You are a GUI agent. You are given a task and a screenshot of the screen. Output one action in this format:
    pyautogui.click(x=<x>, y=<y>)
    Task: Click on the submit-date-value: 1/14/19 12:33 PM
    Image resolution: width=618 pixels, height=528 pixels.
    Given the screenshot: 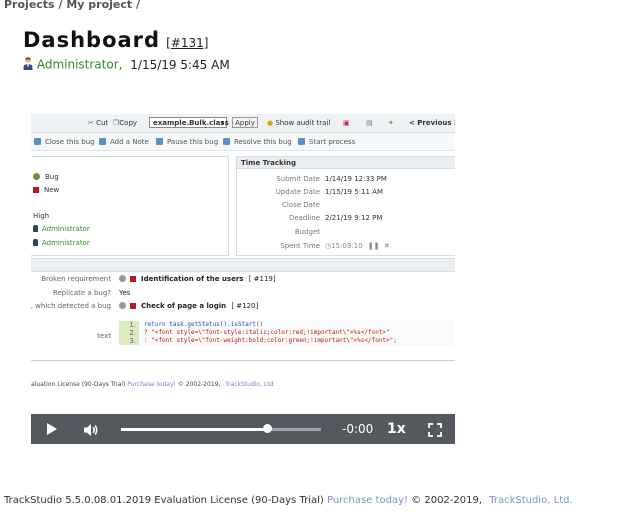 What is the action you would take?
    pyautogui.click(x=356, y=179)
    